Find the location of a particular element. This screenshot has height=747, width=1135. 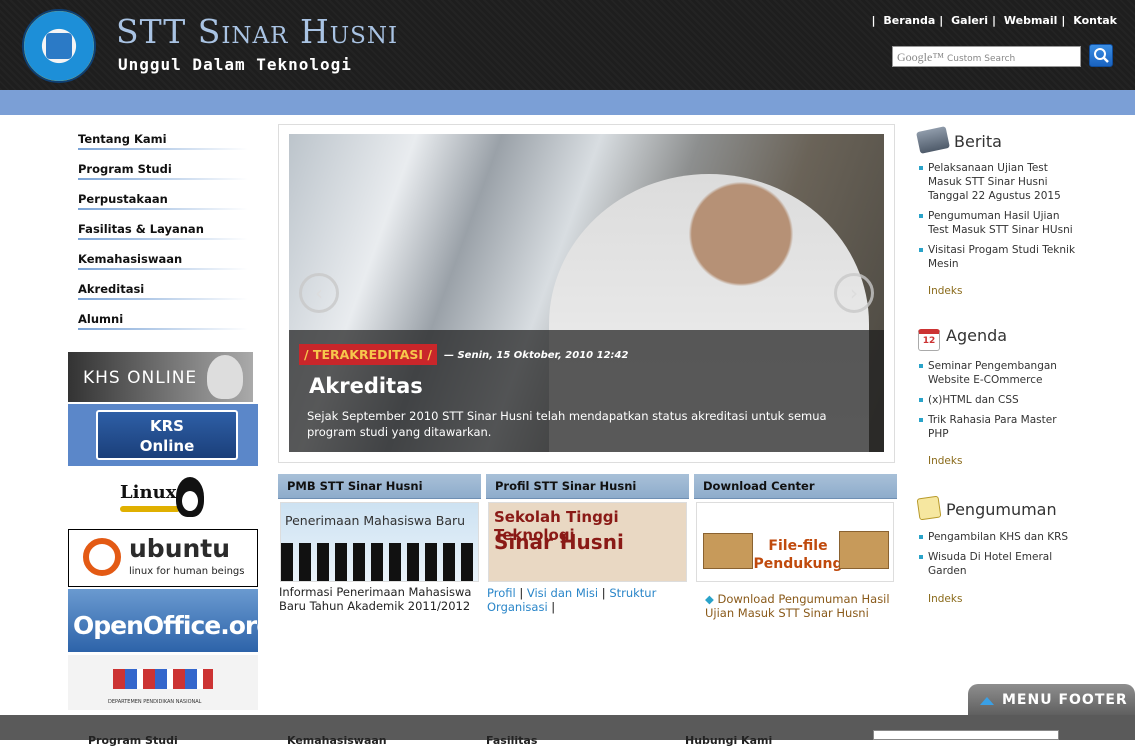

openoffice-banner: OpenOffice.org is located at coordinates (171, 620).